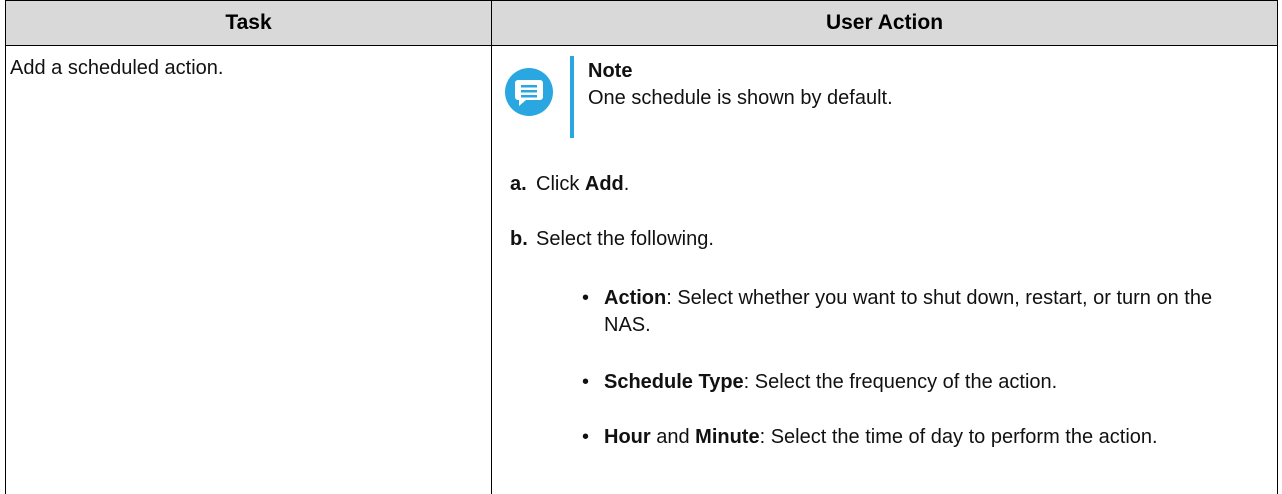 Image resolution: width=1282 pixels, height=494 pixels. What do you see at coordinates (610, 71) in the screenshot?
I see `note-title: Note` at bounding box center [610, 71].